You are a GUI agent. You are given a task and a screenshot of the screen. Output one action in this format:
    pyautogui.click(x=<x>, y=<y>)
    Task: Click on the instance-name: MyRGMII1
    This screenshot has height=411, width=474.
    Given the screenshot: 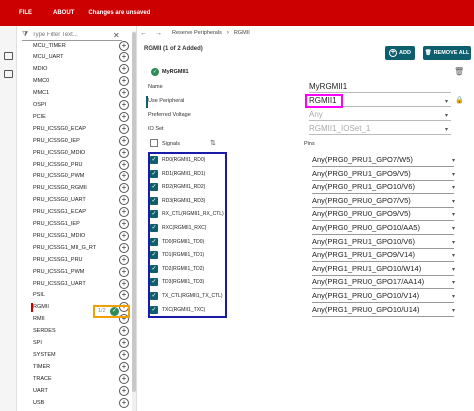 What is the action you would take?
    pyautogui.click(x=175, y=72)
    